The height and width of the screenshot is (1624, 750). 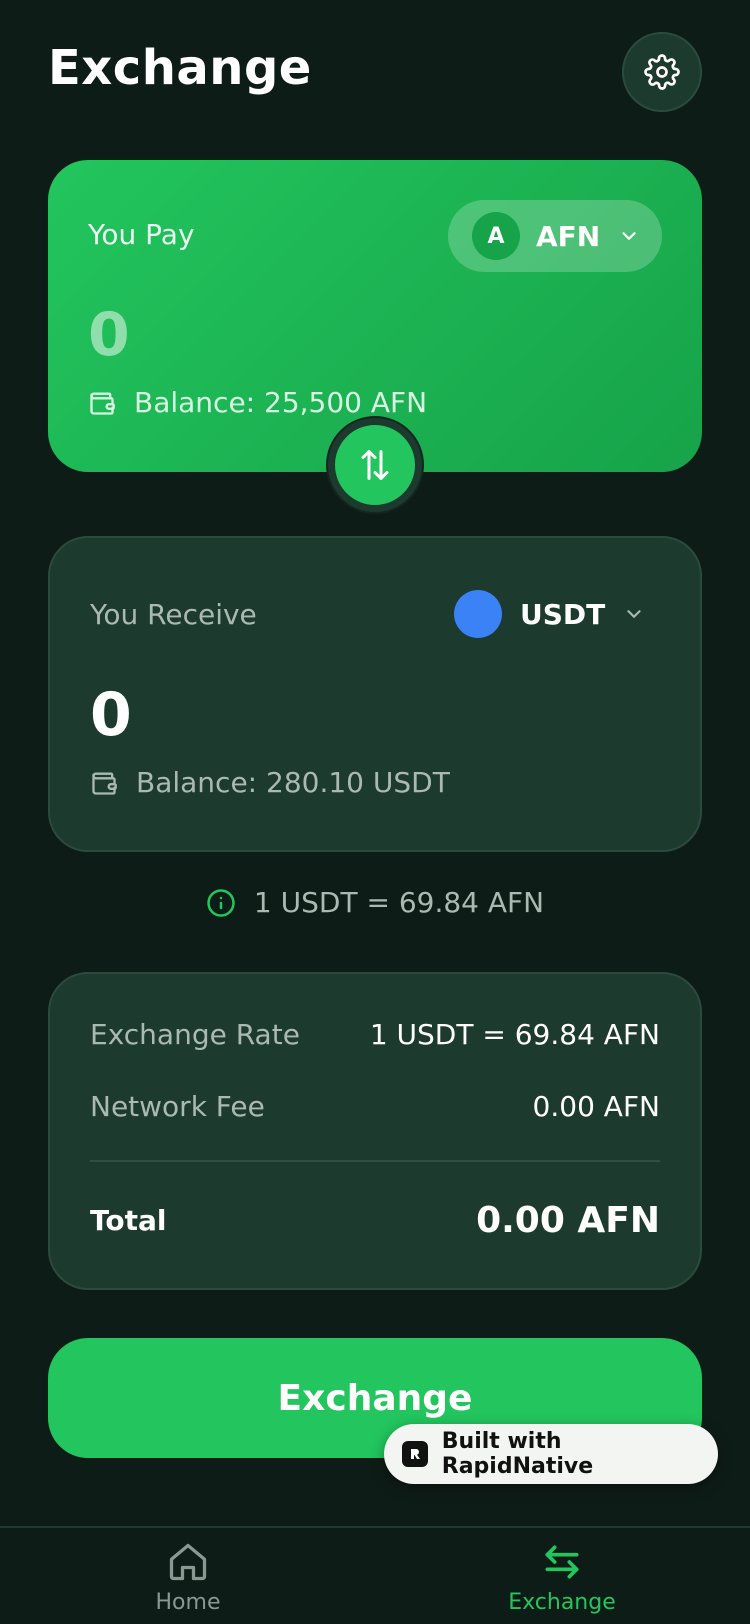 I want to click on rate-hint: 1 USDT = 69.84 AFN, so click(x=375, y=902).